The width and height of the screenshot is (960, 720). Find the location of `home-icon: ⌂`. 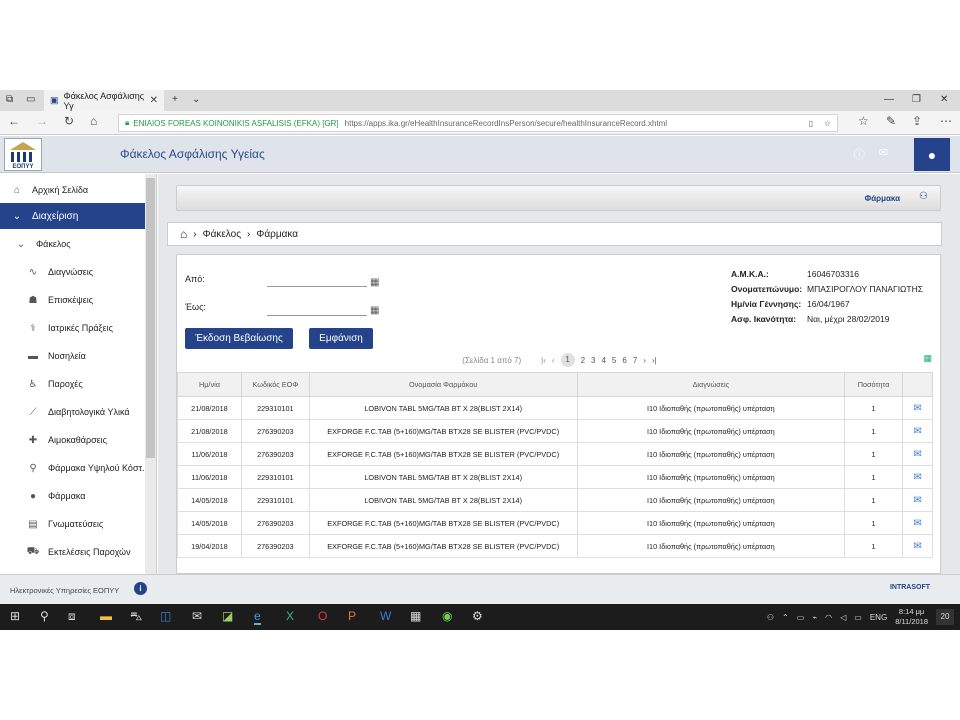

home-icon: ⌂ is located at coordinates (183, 234).